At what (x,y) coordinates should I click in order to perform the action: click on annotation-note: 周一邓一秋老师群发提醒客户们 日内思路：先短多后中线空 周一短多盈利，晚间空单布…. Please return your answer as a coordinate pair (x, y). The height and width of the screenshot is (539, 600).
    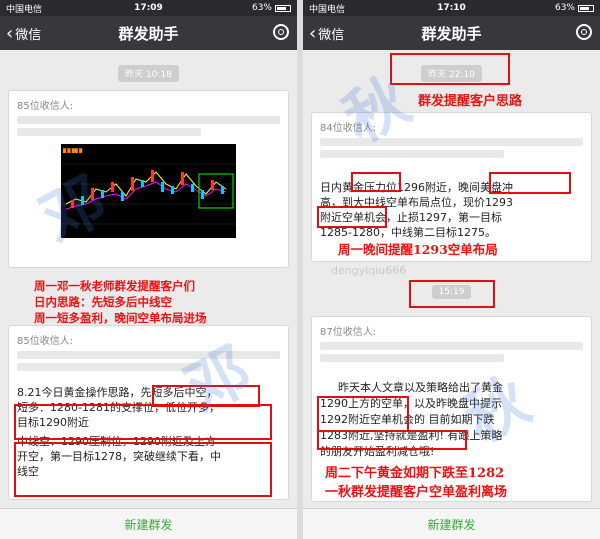
    Looking at the image, I should click on (120, 302).